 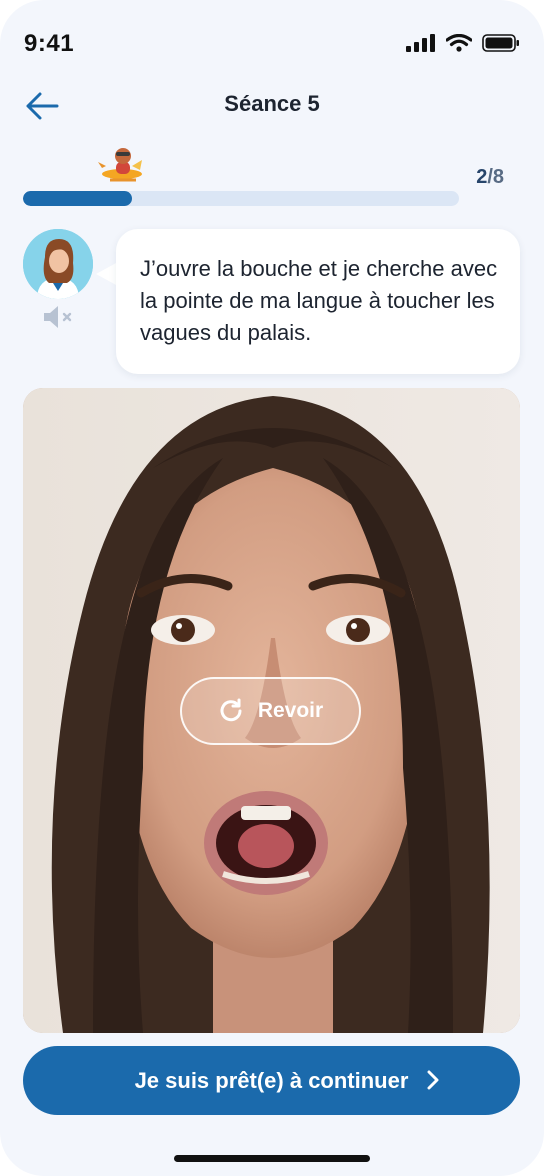 What do you see at coordinates (241, 198) in the screenshot?
I see `progress-bar` at bounding box center [241, 198].